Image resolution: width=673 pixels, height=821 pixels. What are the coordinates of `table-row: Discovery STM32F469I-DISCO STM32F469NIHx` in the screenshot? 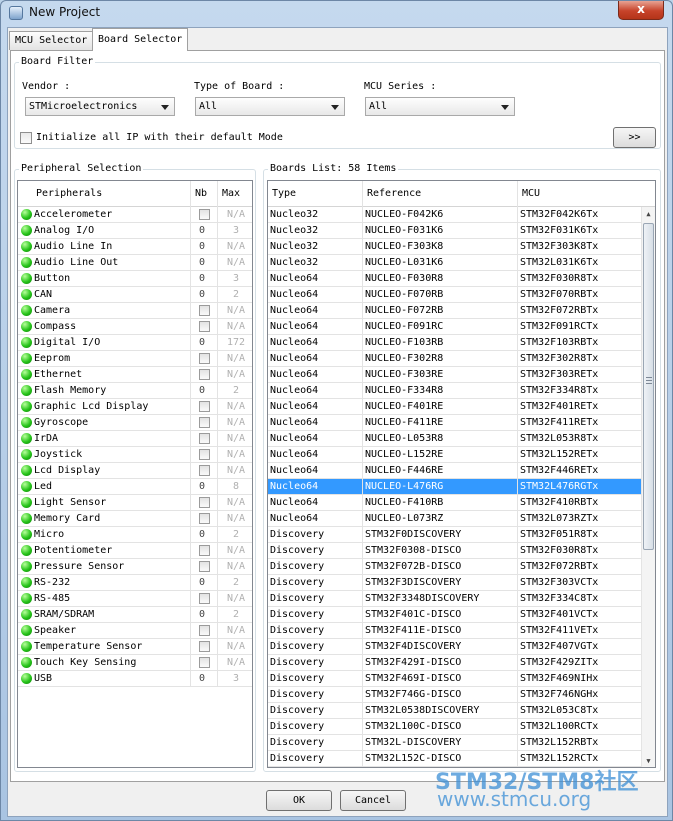 It's located at (454, 679).